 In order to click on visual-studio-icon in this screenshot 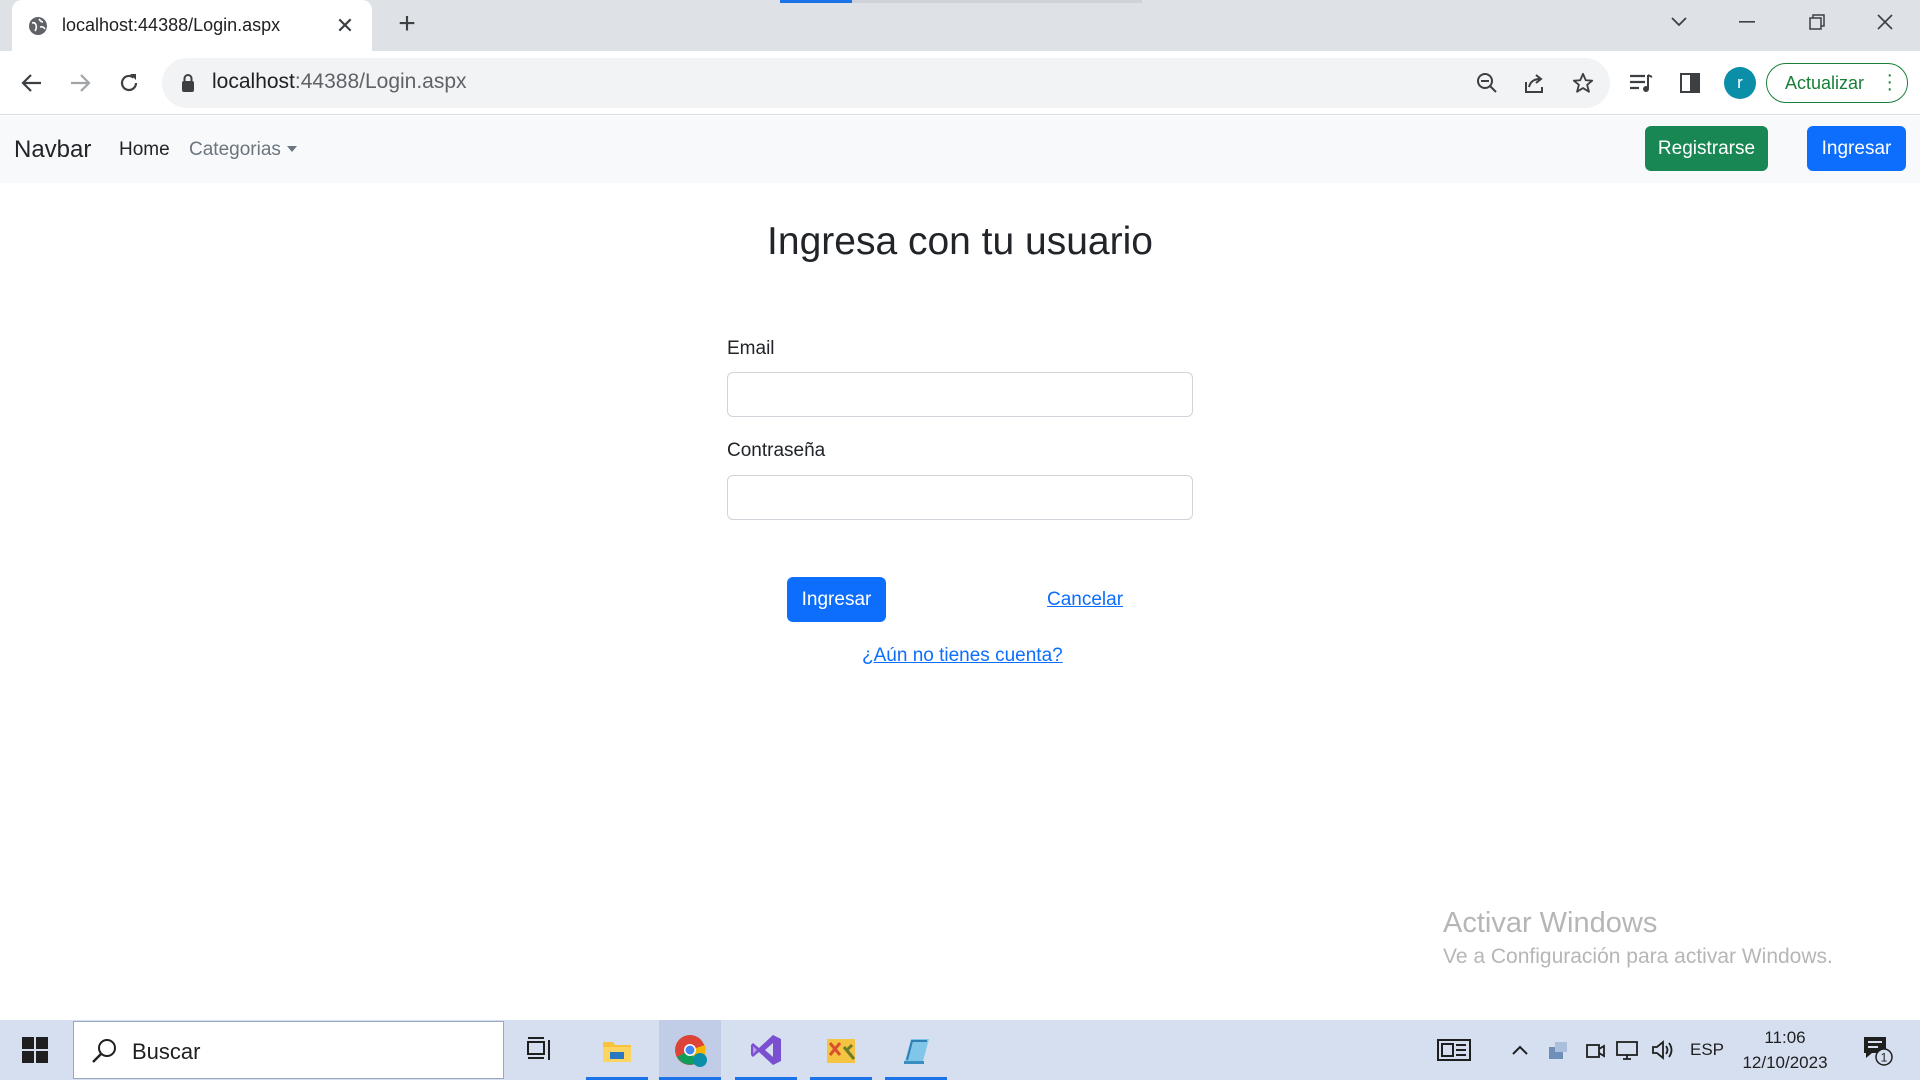, I will do `click(766, 1050)`.